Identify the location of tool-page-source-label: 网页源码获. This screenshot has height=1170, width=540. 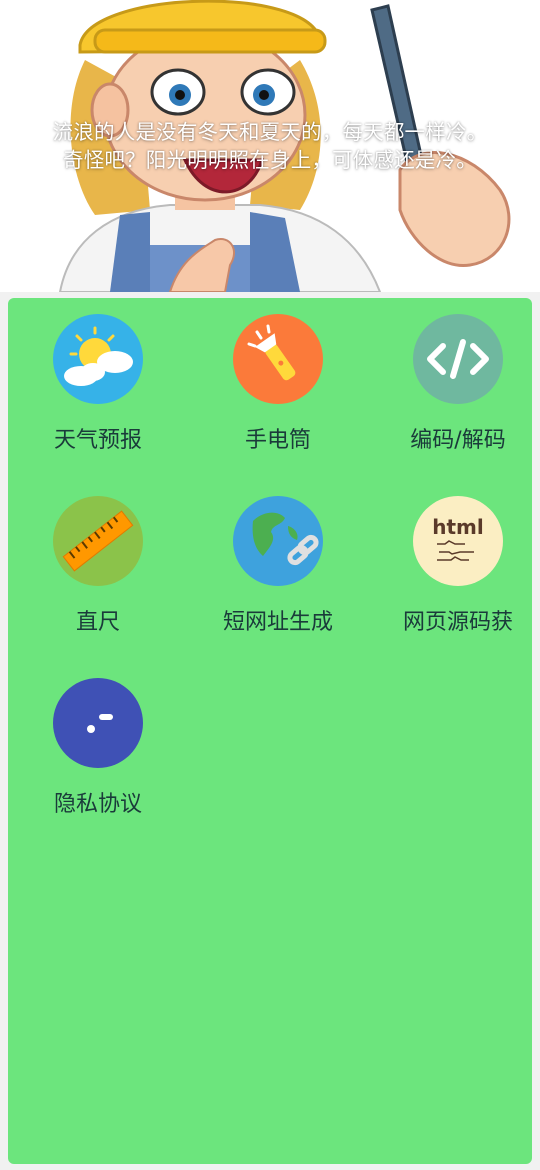
(457, 622).